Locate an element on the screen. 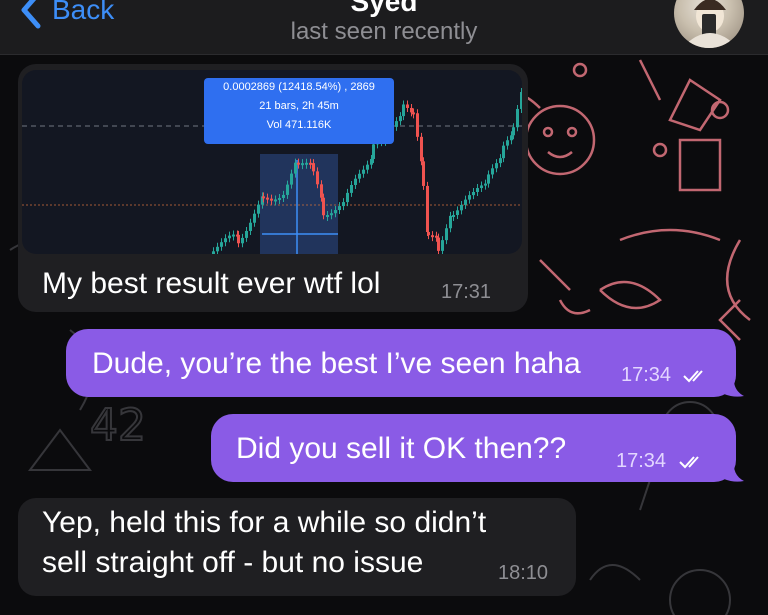 The image size is (768, 615). tooltip-volume: Vol 471.116K is located at coordinates (299, 125).